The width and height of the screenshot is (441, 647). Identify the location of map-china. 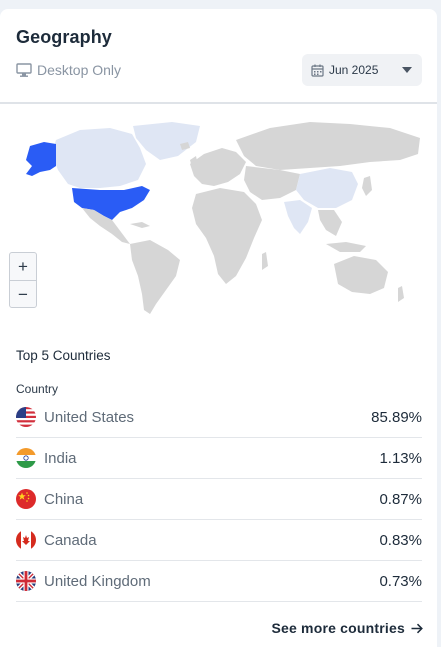
(327, 188).